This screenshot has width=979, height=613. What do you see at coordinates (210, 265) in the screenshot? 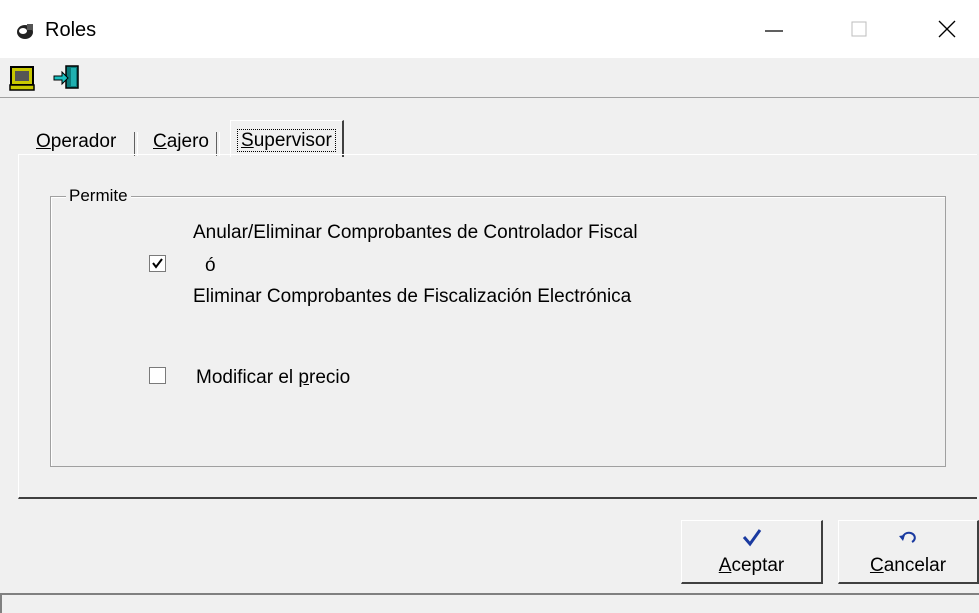
I see `option-anular-line2: ó` at bounding box center [210, 265].